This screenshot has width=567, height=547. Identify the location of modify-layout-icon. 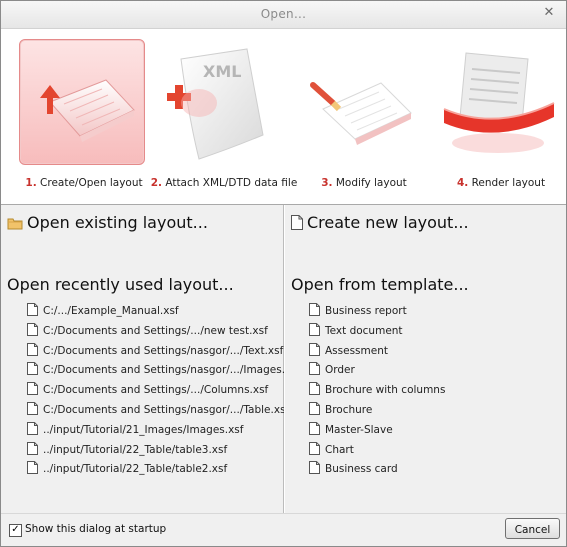
(361, 101).